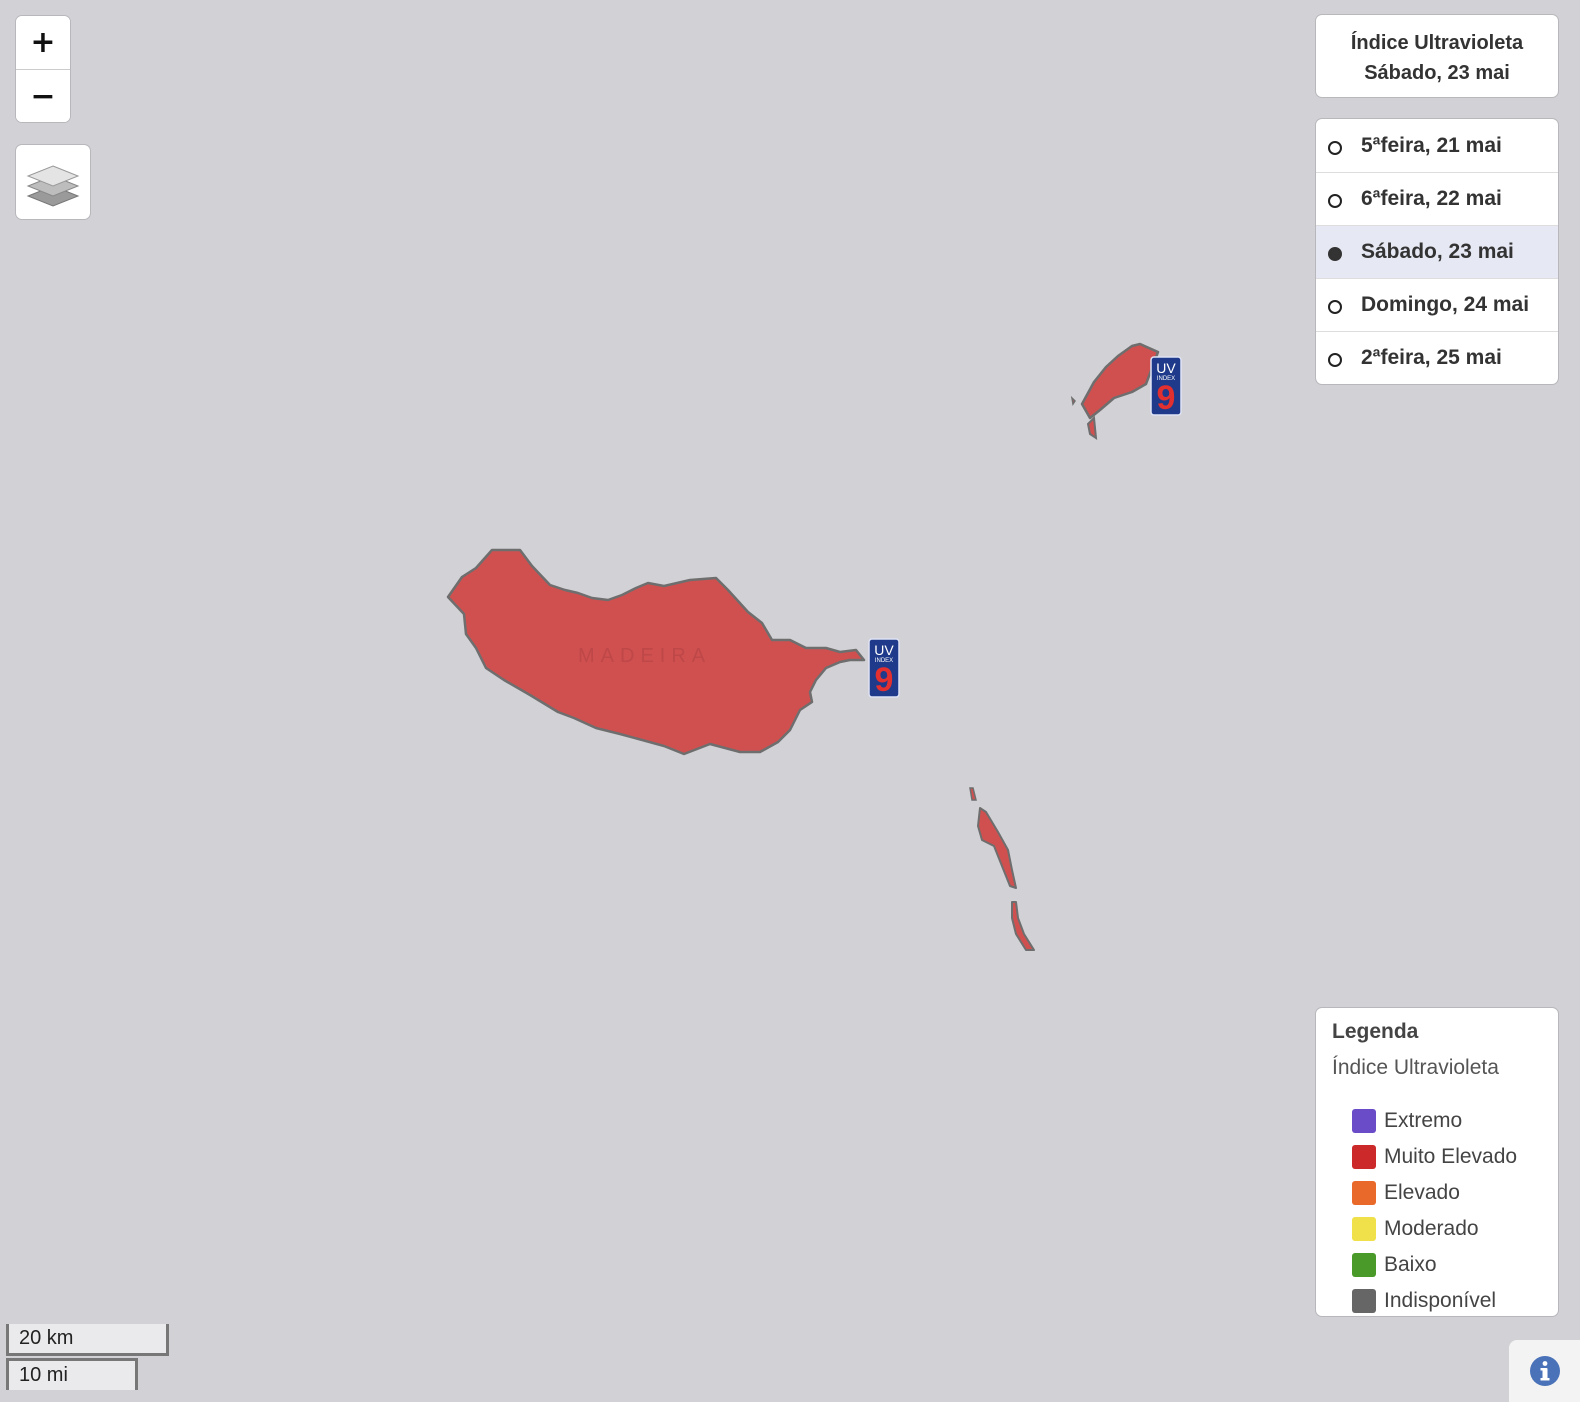  What do you see at coordinates (87, 1340) in the screenshot?
I see `scale-km: 20 km` at bounding box center [87, 1340].